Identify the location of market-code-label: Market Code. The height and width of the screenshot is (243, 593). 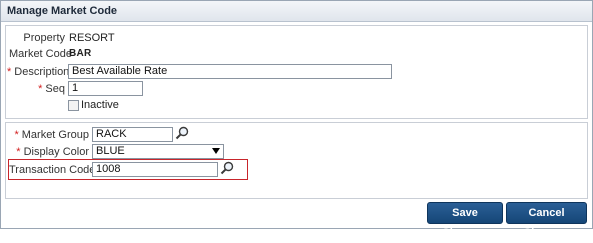
(40, 54).